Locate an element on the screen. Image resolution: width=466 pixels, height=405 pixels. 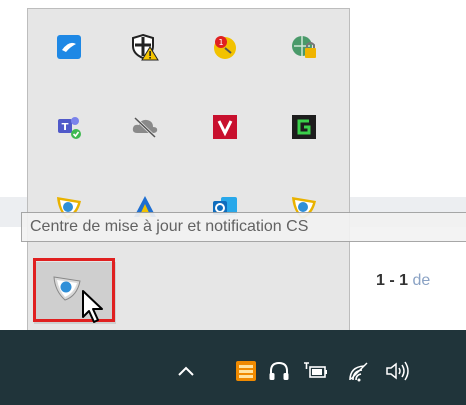
svg-text: T is located at coordinates (65, 127).